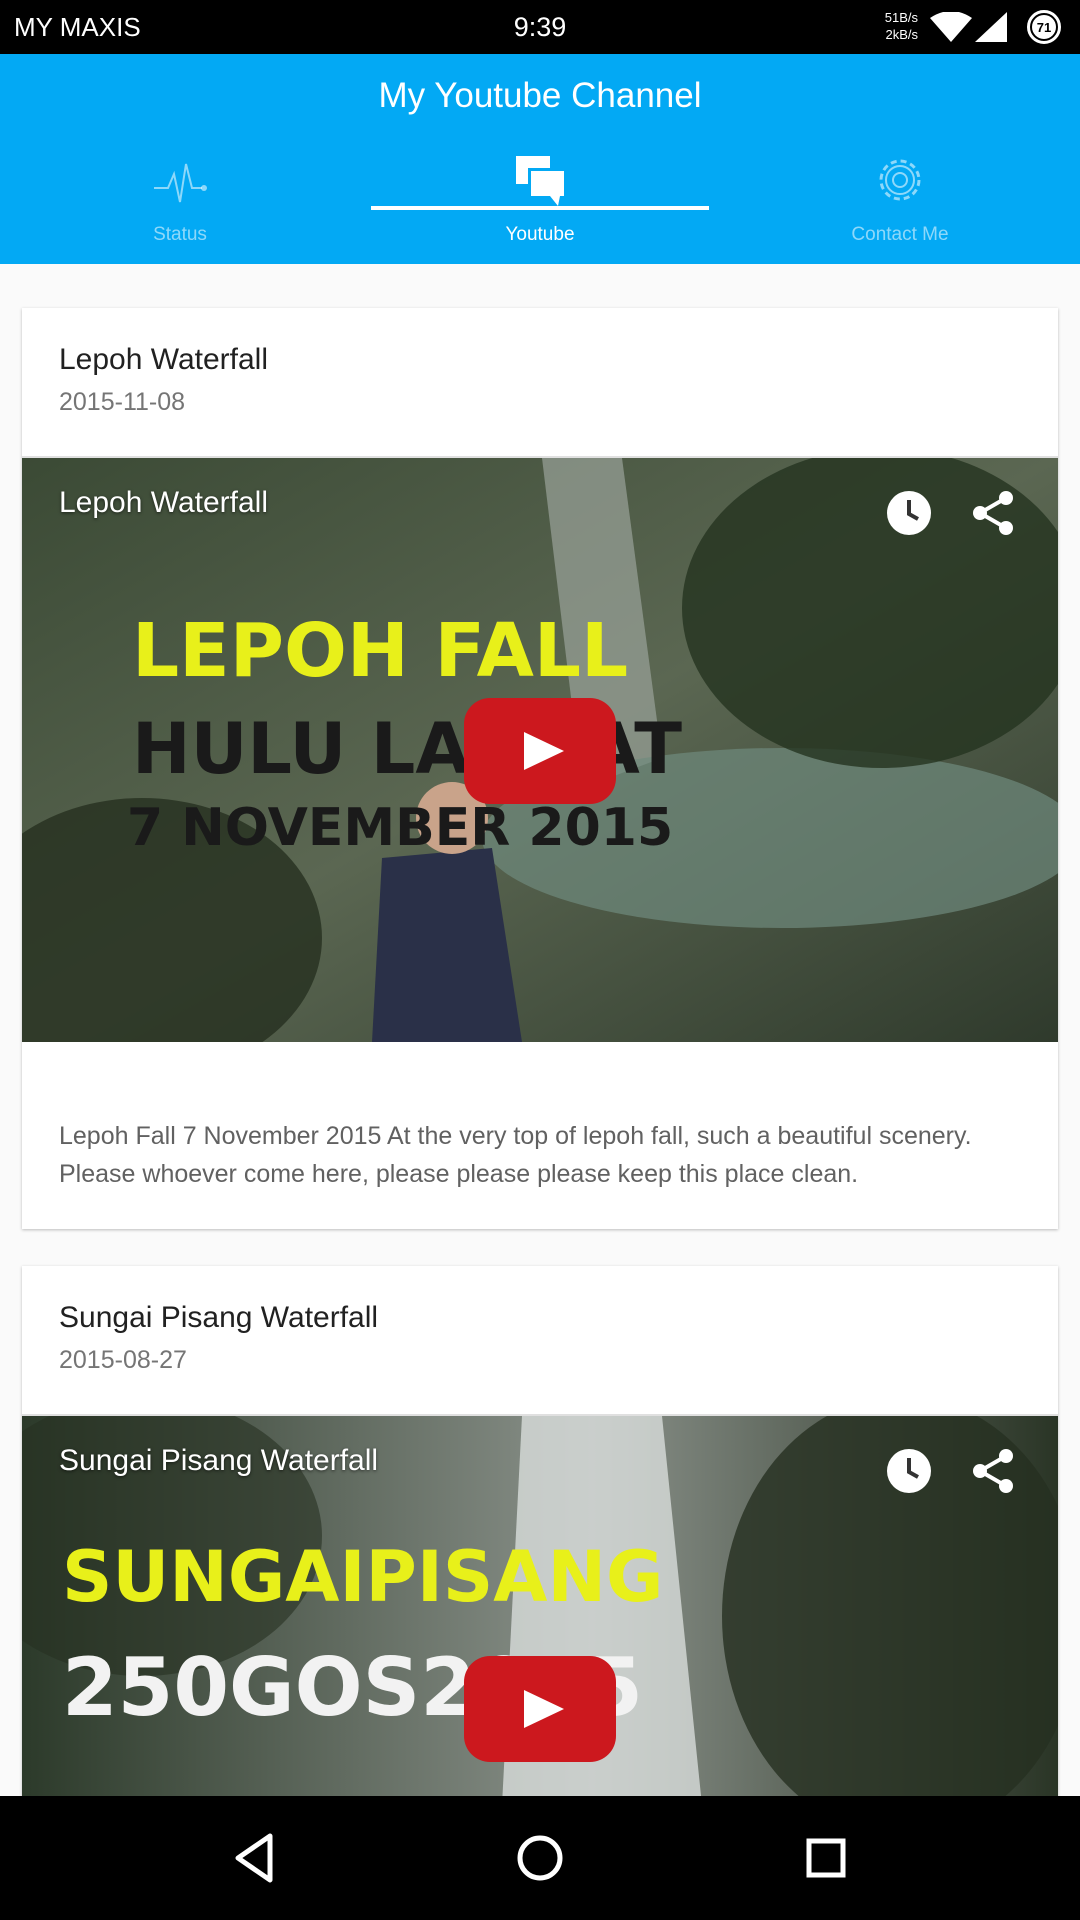 The height and width of the screenshot is (1920, 1080). I want to click on thumbnail-text-line1: LEPOH FALL, so click(380, 651).